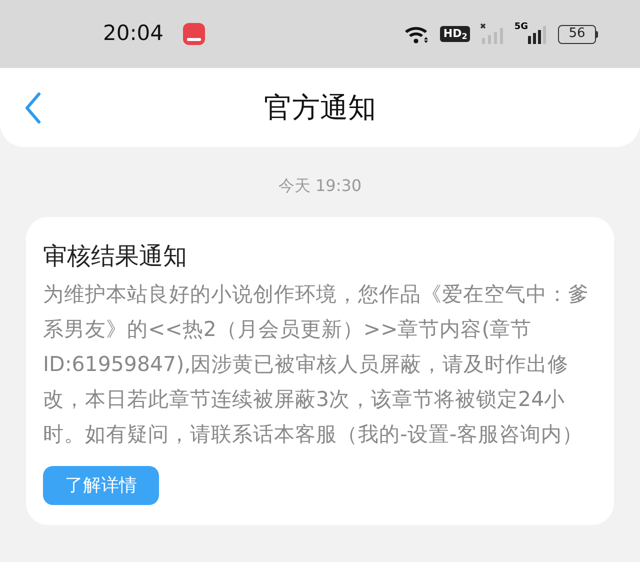  What do you see at coordinates (101, 485) in the screenshot?
I see `details-button: 了解详情` at bounding box center [101, 485].